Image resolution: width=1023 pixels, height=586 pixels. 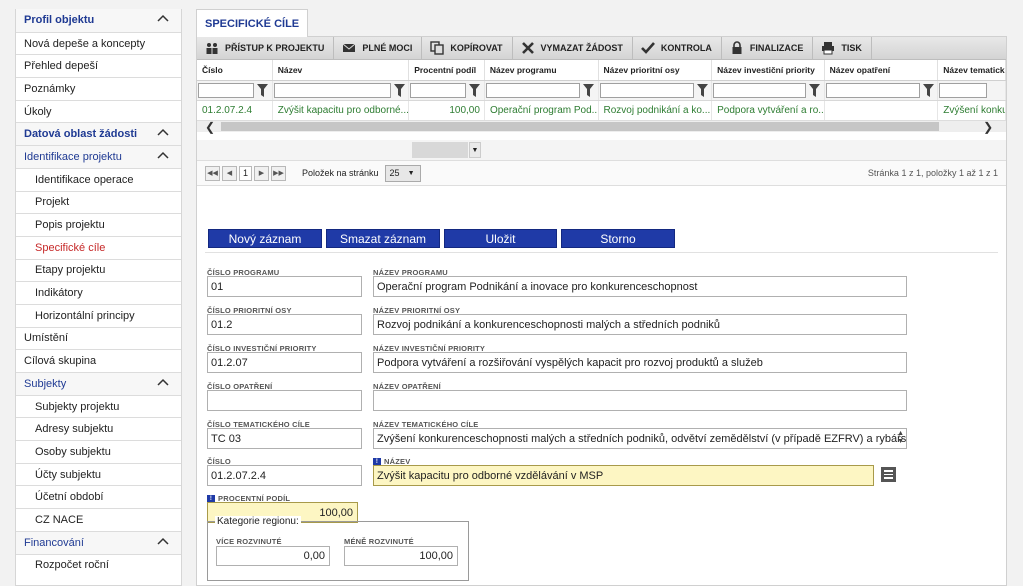 What do you see at coordinates (98, 20) in the screenshot?
I see `sidebar-item-profil-objektu: Profil objektu` at bounding box center [98, 20].